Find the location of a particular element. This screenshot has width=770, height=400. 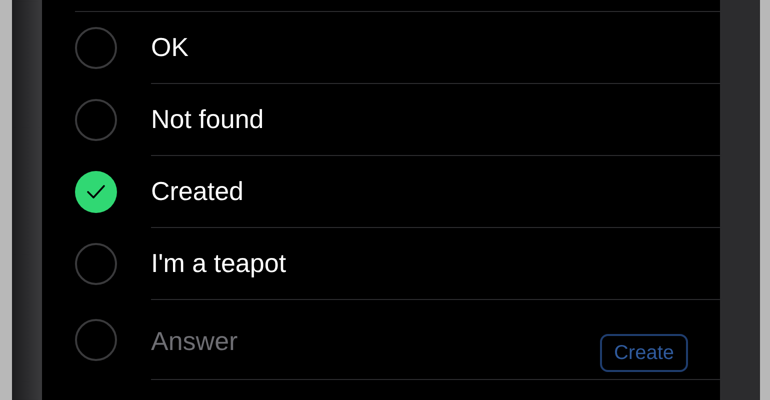

checked-radio is located at coordinates (96, 192).